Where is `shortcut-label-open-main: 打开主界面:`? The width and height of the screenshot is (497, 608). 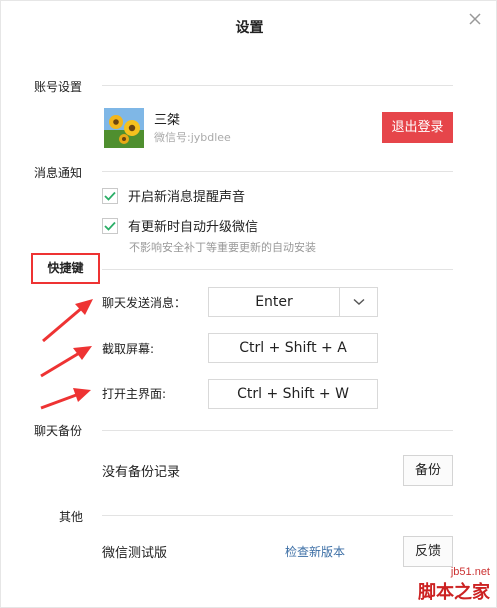
shortcut-label-open-main: 打开主界面: is located at coordinates (134, 394).